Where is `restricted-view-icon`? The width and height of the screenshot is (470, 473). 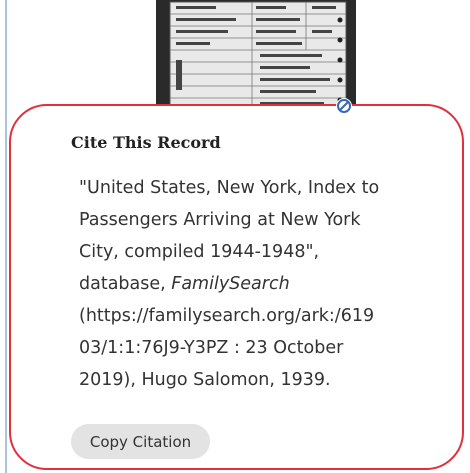 restricted-view-icon is located at coordinates (344, 106).